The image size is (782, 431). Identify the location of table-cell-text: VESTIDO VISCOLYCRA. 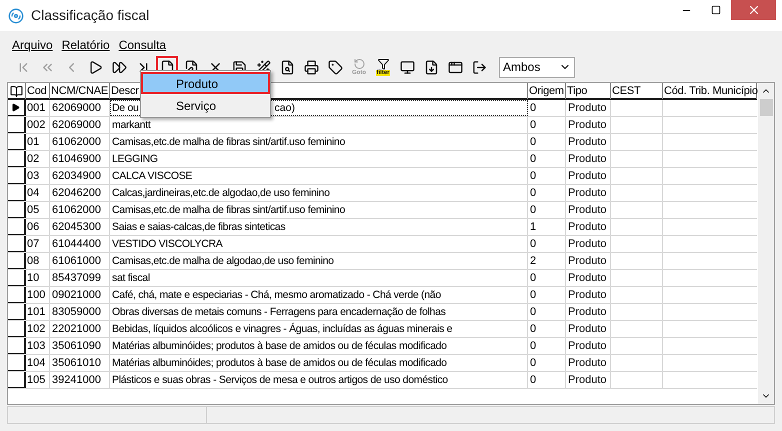
(167, 244).